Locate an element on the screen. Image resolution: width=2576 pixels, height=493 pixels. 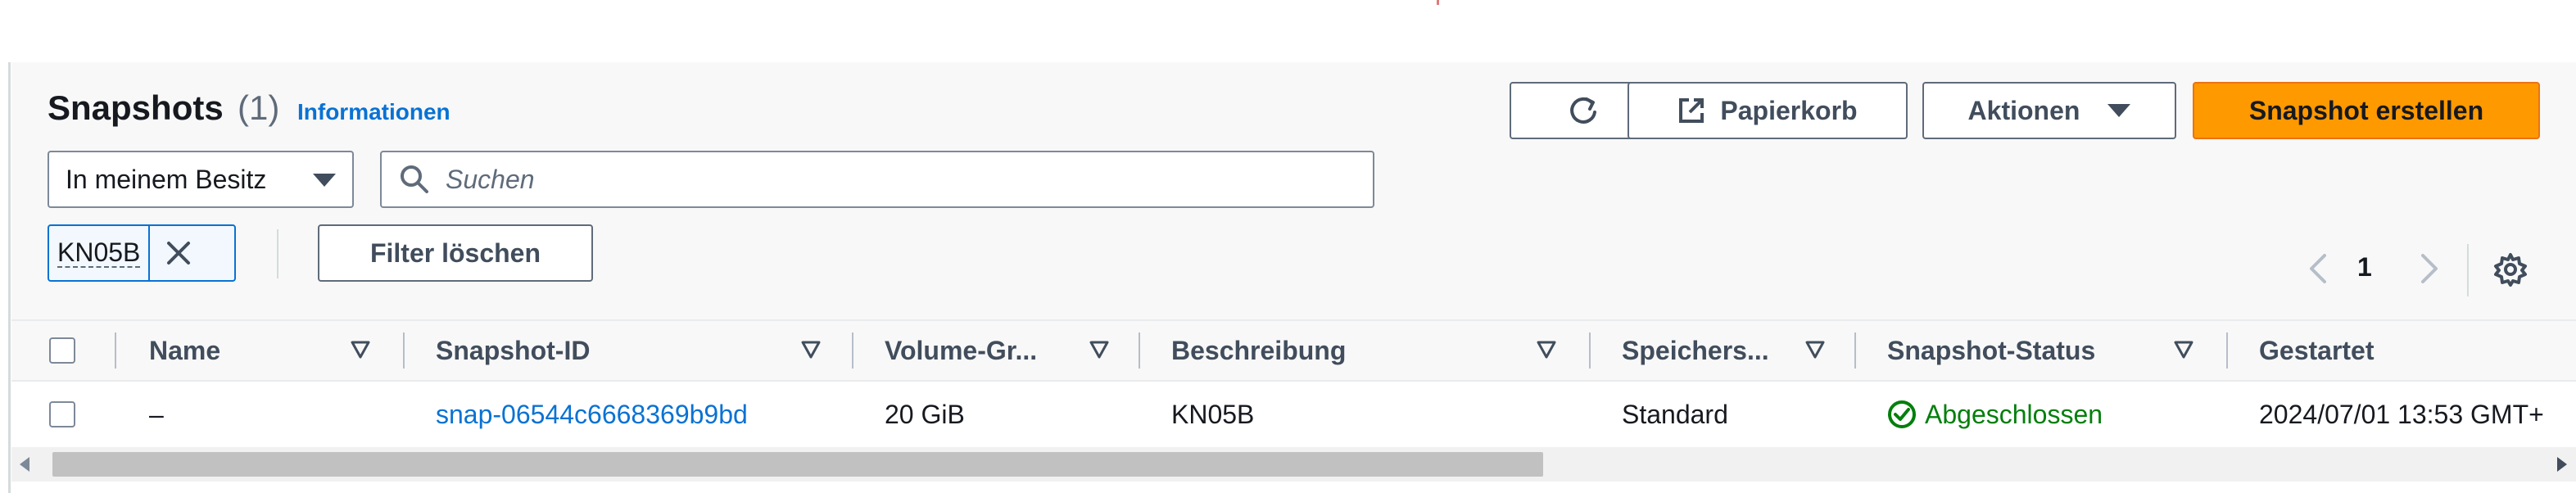
column-header-name: Name is located at coordinates (184, 350).